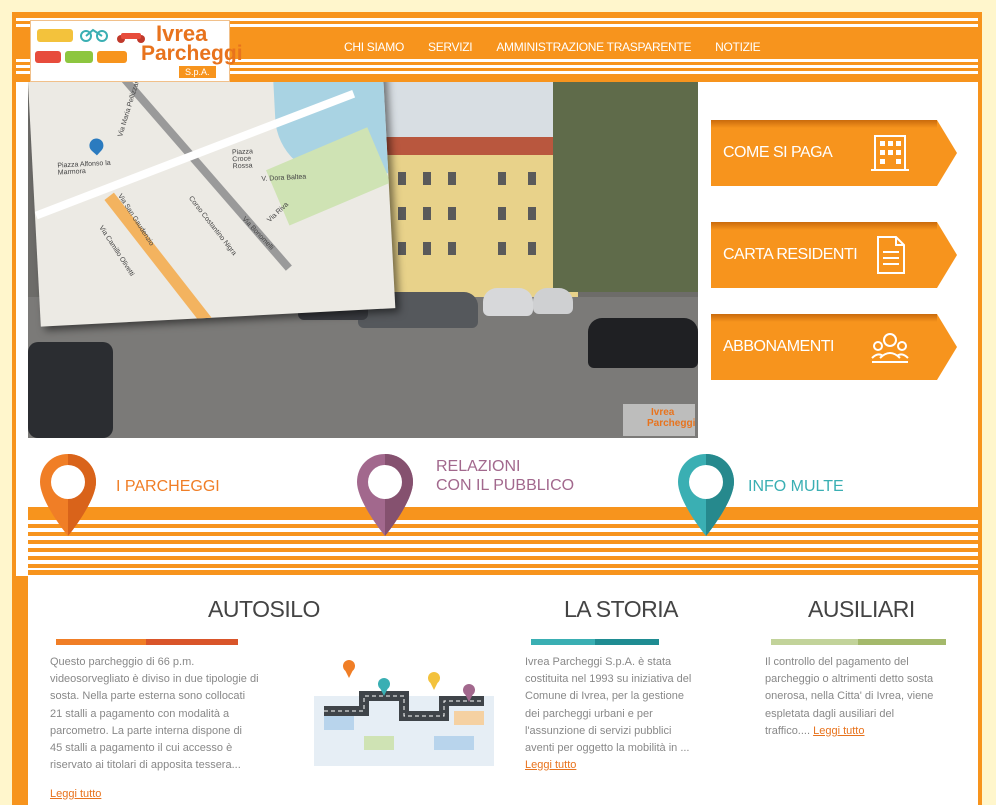 The height and width of the screenshot is (805, 996). I want to click on nav-chi-siamo: CHI SIAMO, so click(374, 47).